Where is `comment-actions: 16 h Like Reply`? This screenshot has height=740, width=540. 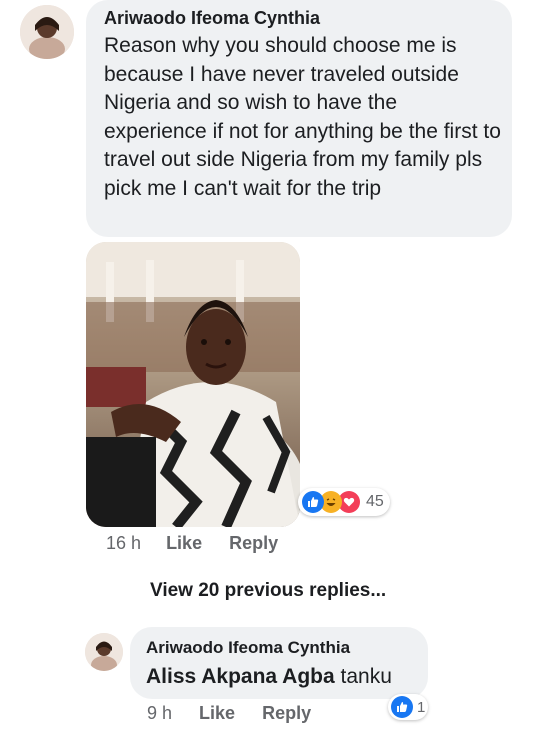
comment-actions: 16 h Like Reply is located at coordinates (200, 543).